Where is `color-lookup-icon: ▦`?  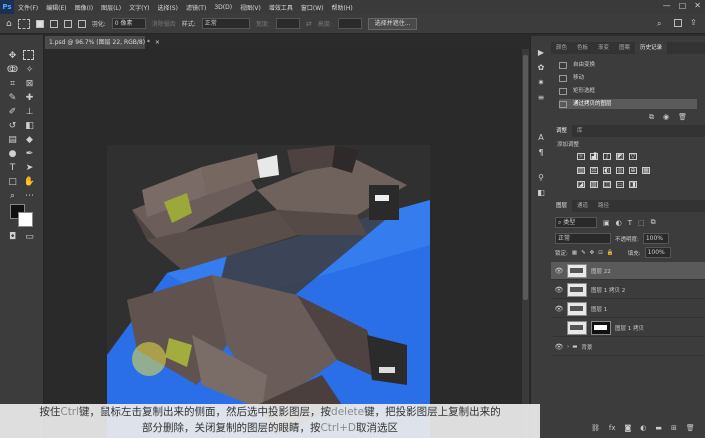
color-lookup-icon: ▦ is located at coordinates (646, 170).